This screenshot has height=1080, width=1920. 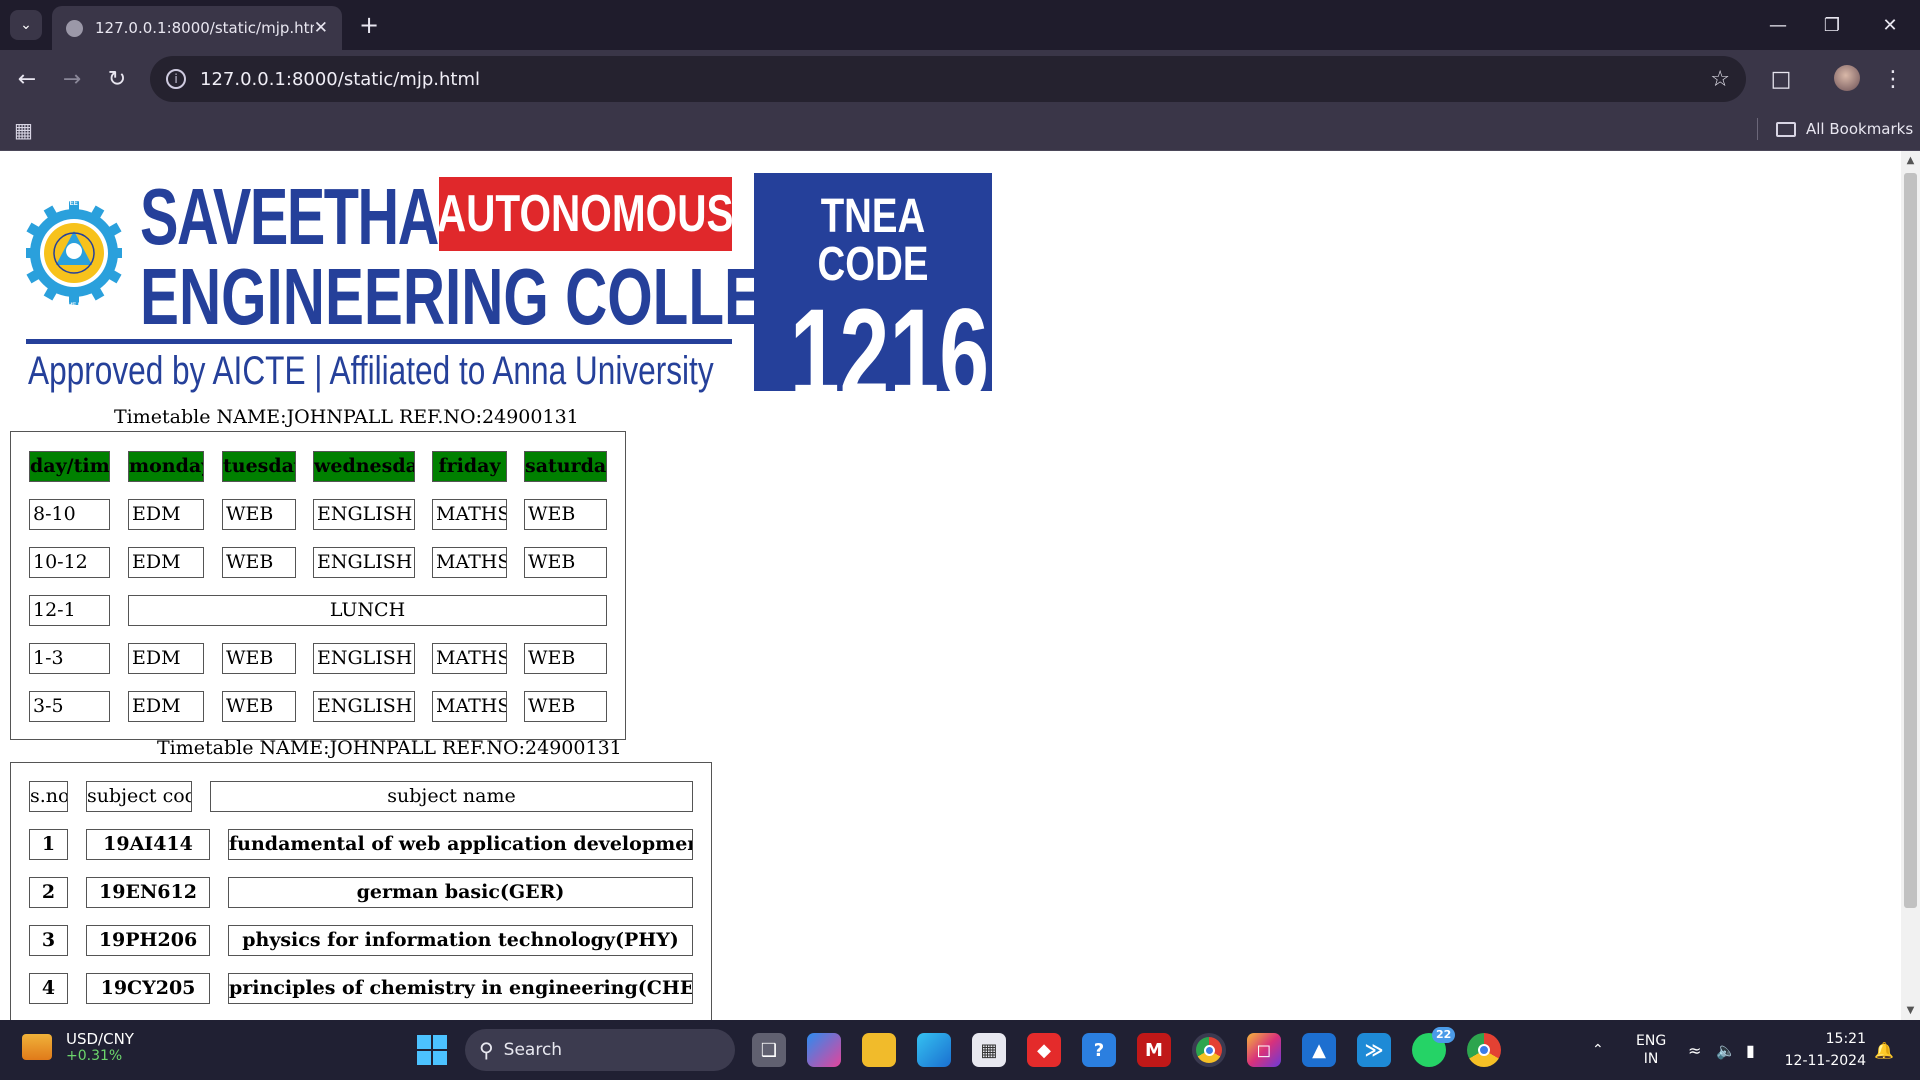 What do you see at coordinates (1598, 1050) in the screenshot?
I see `tray-overflow-icon: ⌃` at bounding box center [1598, 1050].